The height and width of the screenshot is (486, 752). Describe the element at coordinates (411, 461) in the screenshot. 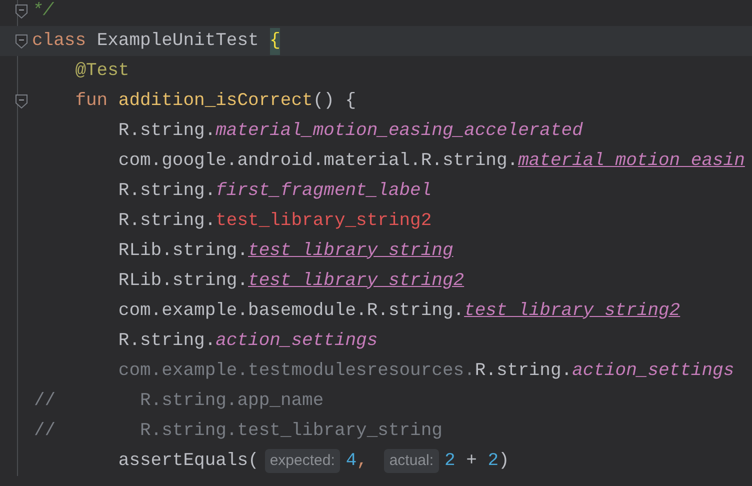

I see `parameter-hint: actual:` at that location.